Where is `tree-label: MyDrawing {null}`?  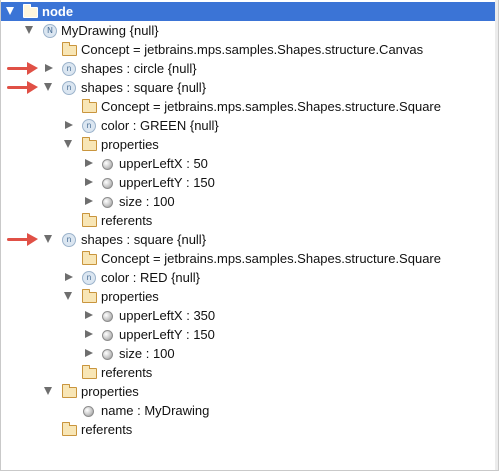
tree-label: MyDrawing {null} is located at coordinates (110, 30).